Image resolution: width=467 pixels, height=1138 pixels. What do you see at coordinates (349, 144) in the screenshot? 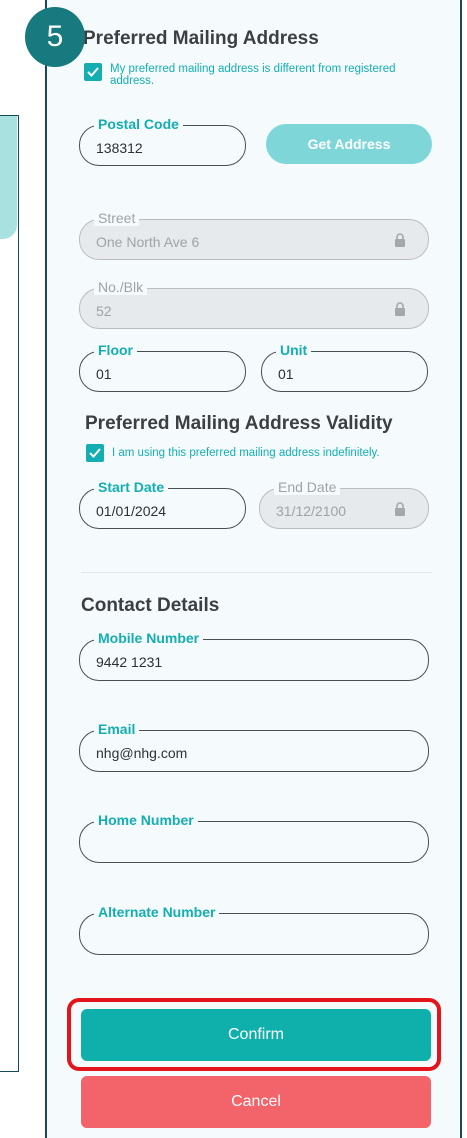
I see `get-address-button: Get Address` at bounding box center [349, 144].